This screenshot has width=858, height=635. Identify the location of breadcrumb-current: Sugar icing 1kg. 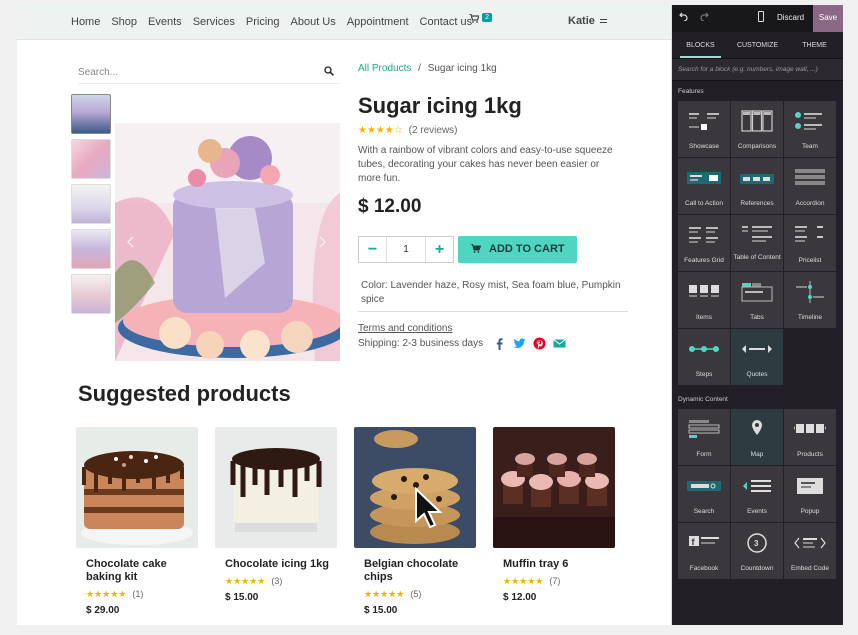
(462, 68).